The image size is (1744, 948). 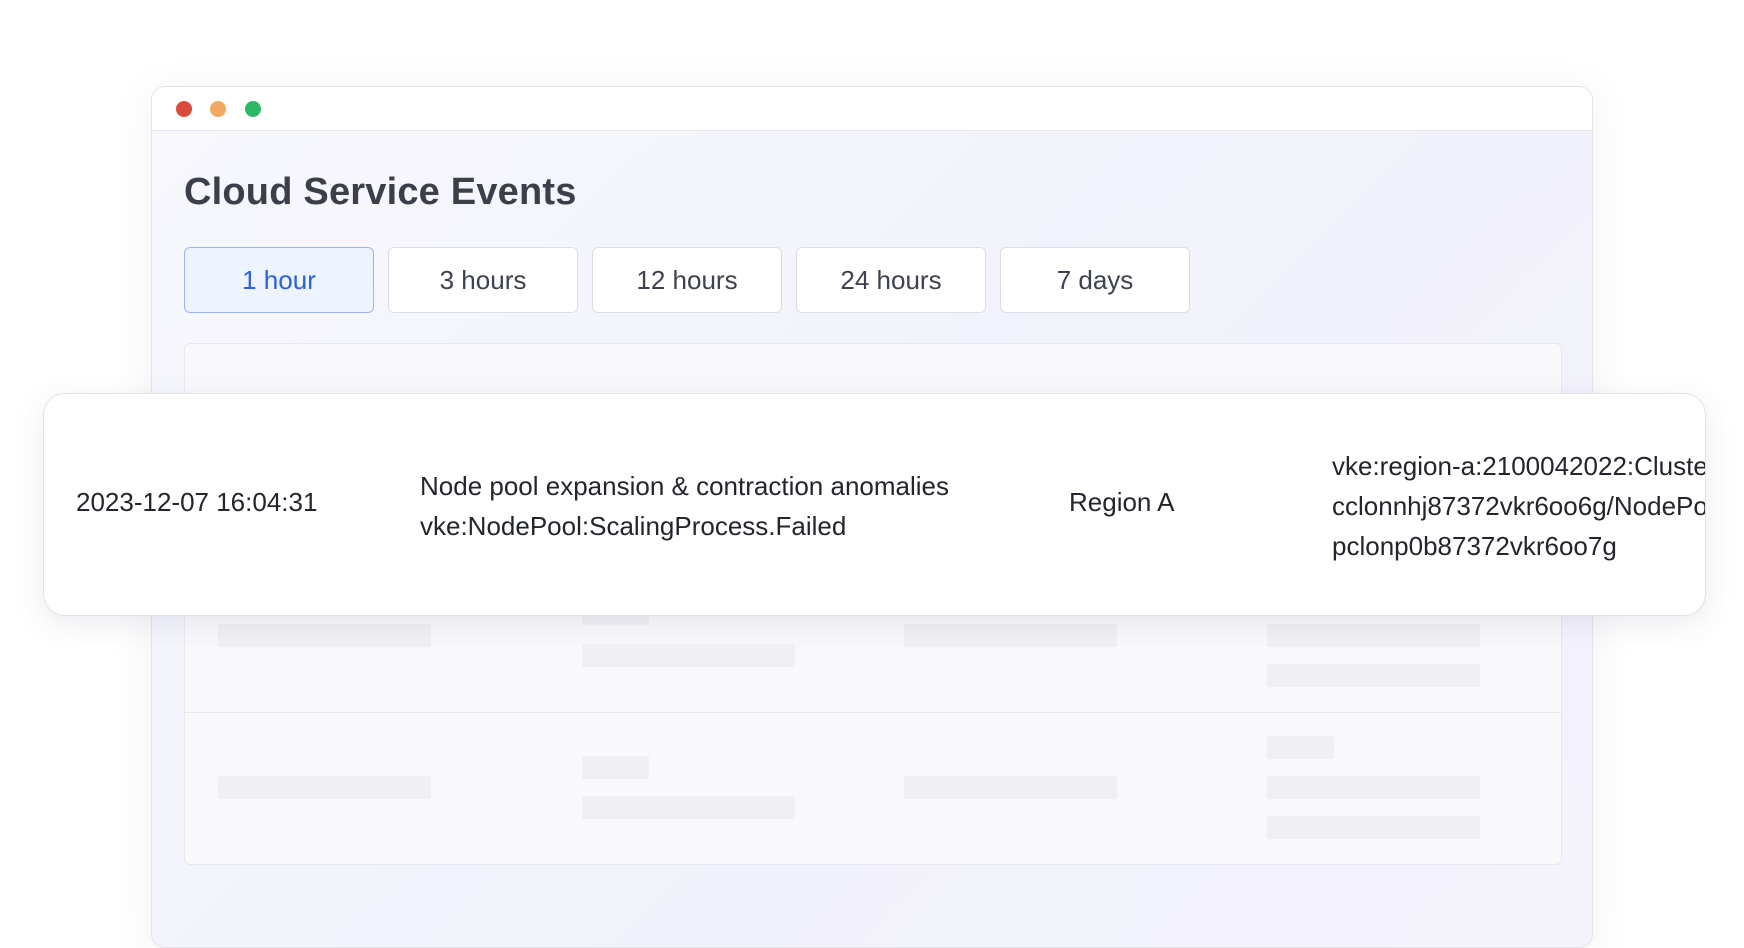 I want to click on resource-line: vke:region-a:2100042022:Cluste, so click(x=1519, y=466).